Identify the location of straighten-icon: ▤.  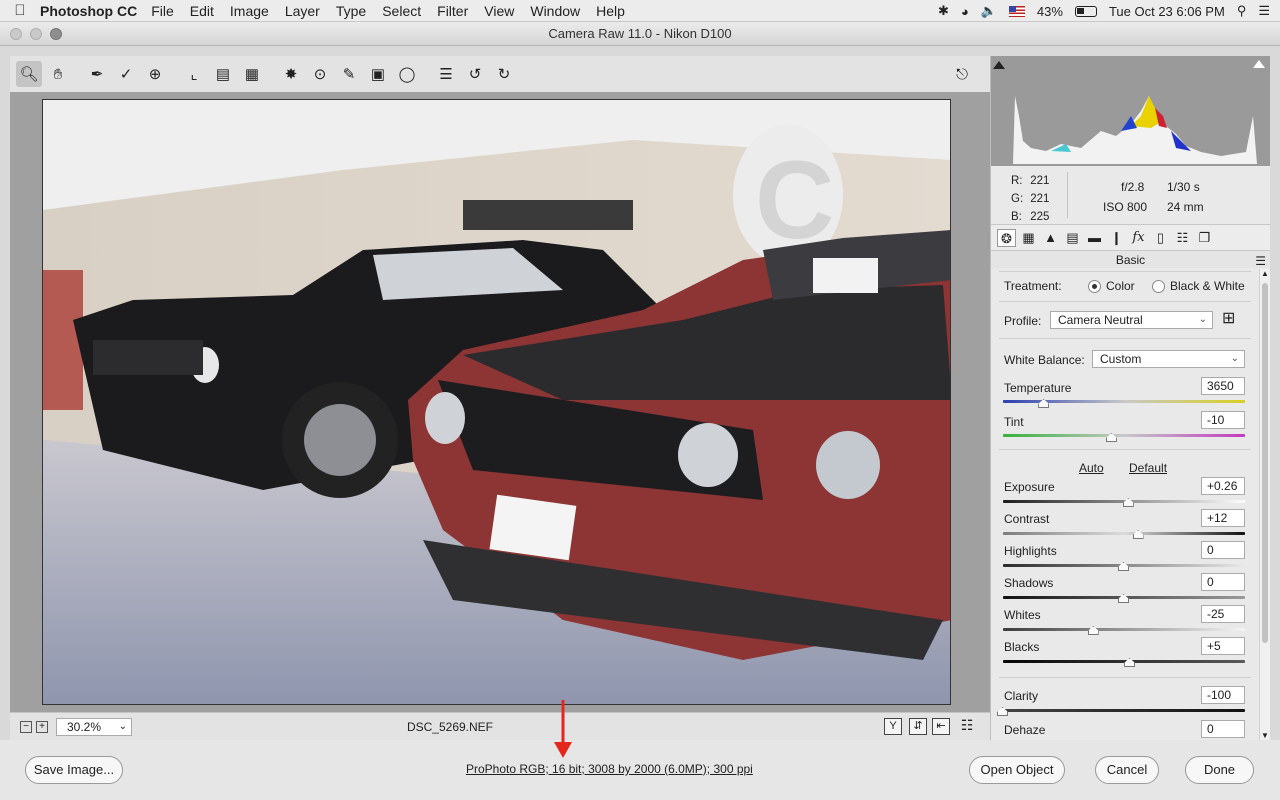
(223, 74).